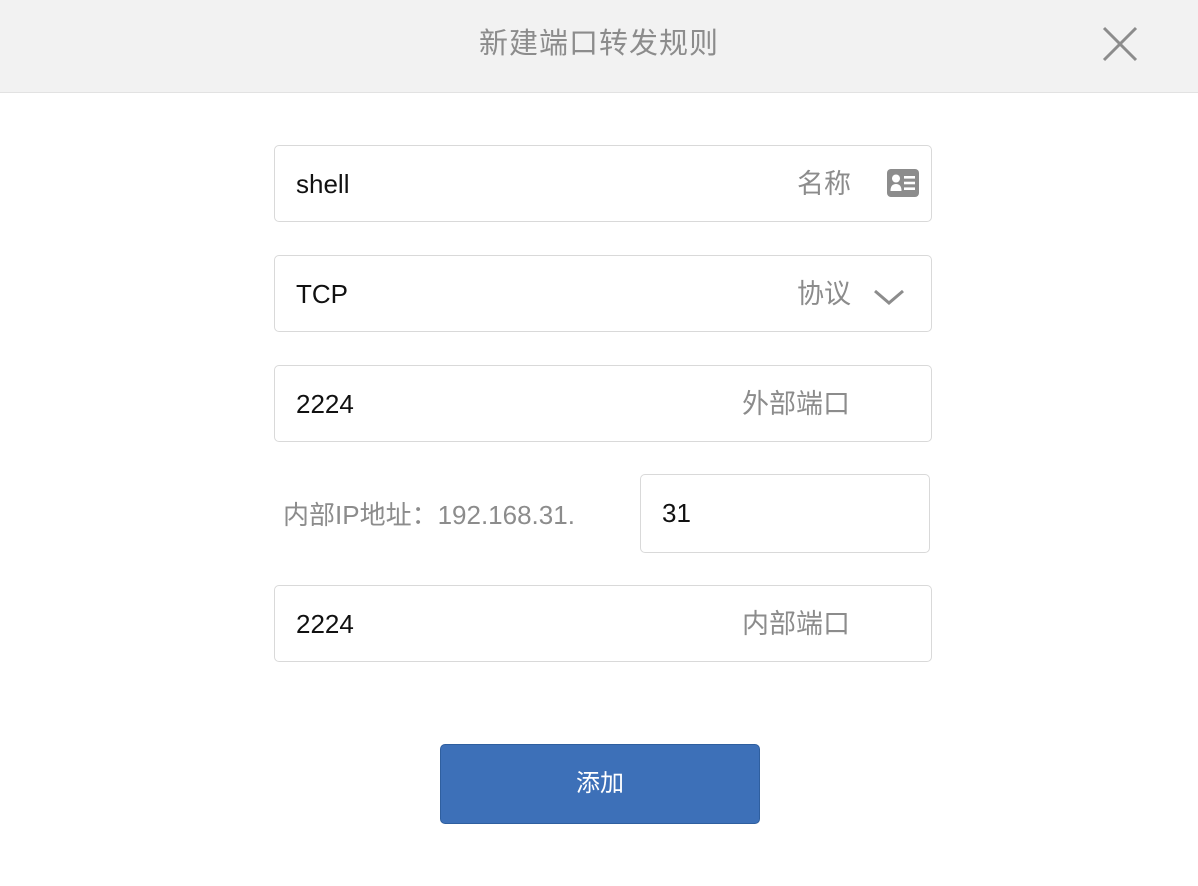 Image resolution: width=1198 pixels, height=886 pixels. I want to click on name-label: 名称, so click(824, 184).